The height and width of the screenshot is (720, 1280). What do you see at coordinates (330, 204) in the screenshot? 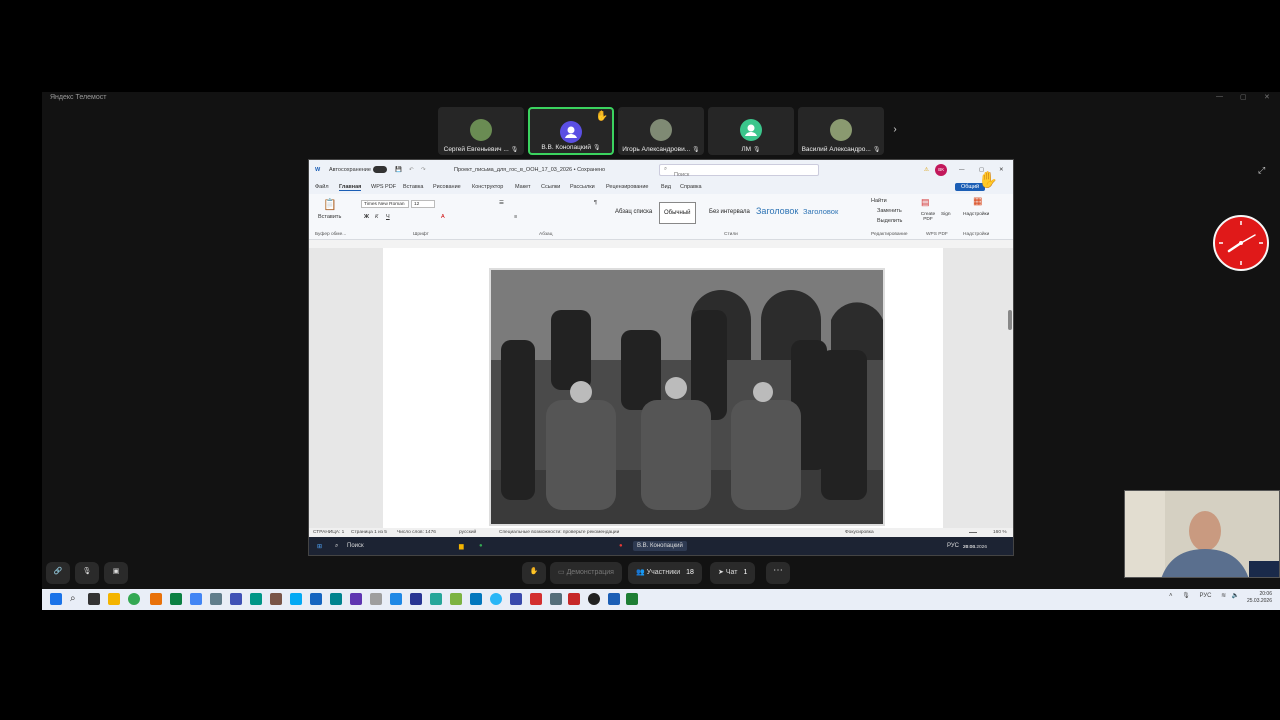
I see `clipboard-icon: 📋` at bounding box center [330, 204].